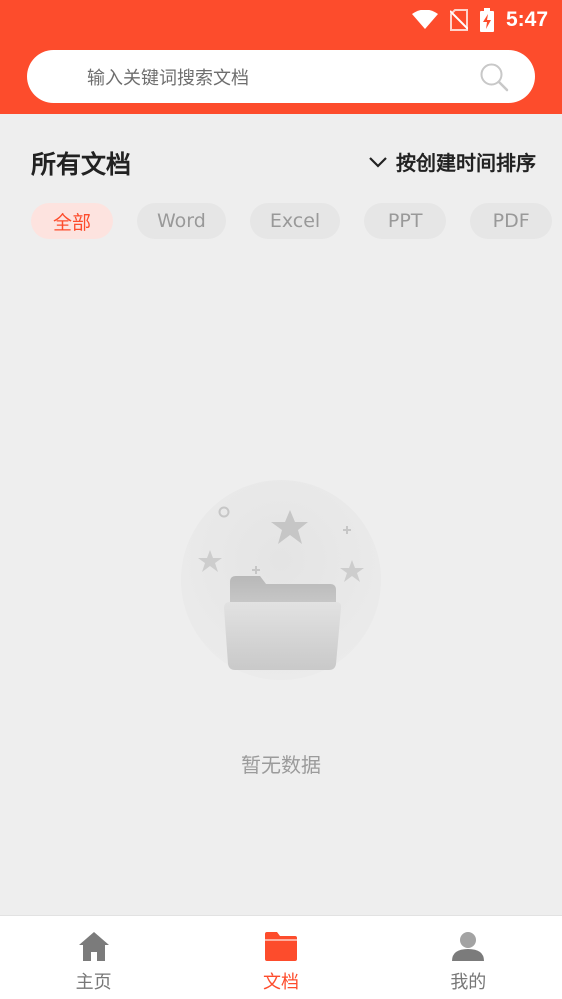  I want to click on filter-chip-excel: Excel, so click(295, 221).